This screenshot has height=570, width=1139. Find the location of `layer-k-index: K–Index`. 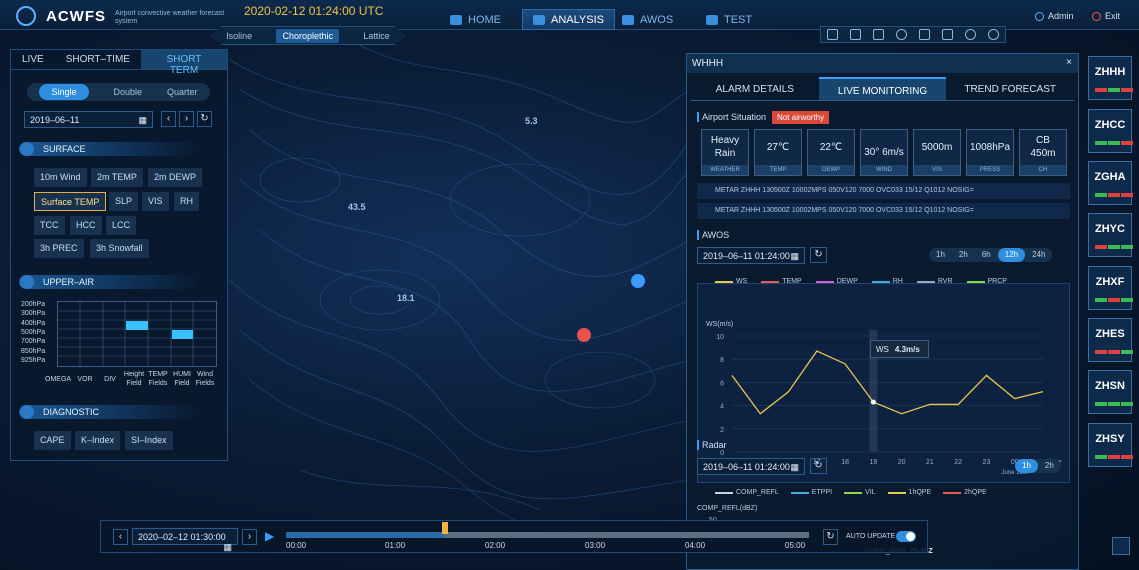

layer-k-index: K–Index is located at coordinates (98, 440).